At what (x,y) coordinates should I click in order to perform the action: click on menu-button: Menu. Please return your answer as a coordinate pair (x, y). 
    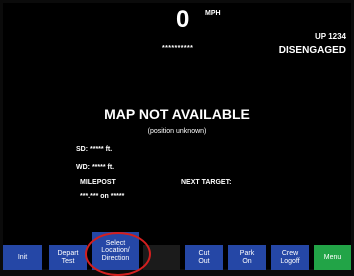
    Looking at the image, I should click on (332, 257).